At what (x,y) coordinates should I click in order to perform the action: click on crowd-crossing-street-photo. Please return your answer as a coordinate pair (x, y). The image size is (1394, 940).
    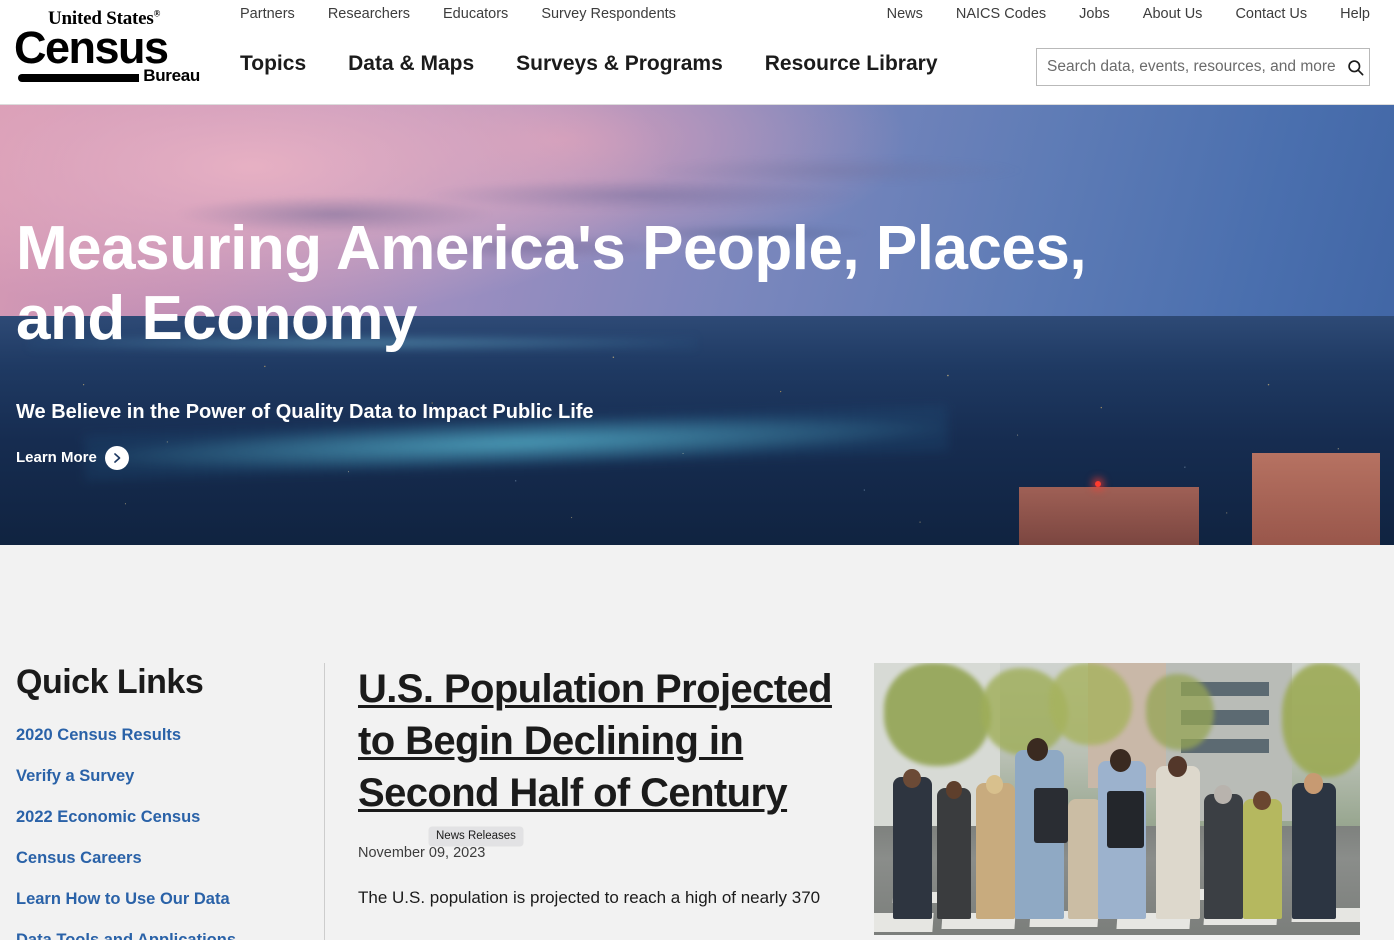
    Looking at the image, I should click on (1117, 799).